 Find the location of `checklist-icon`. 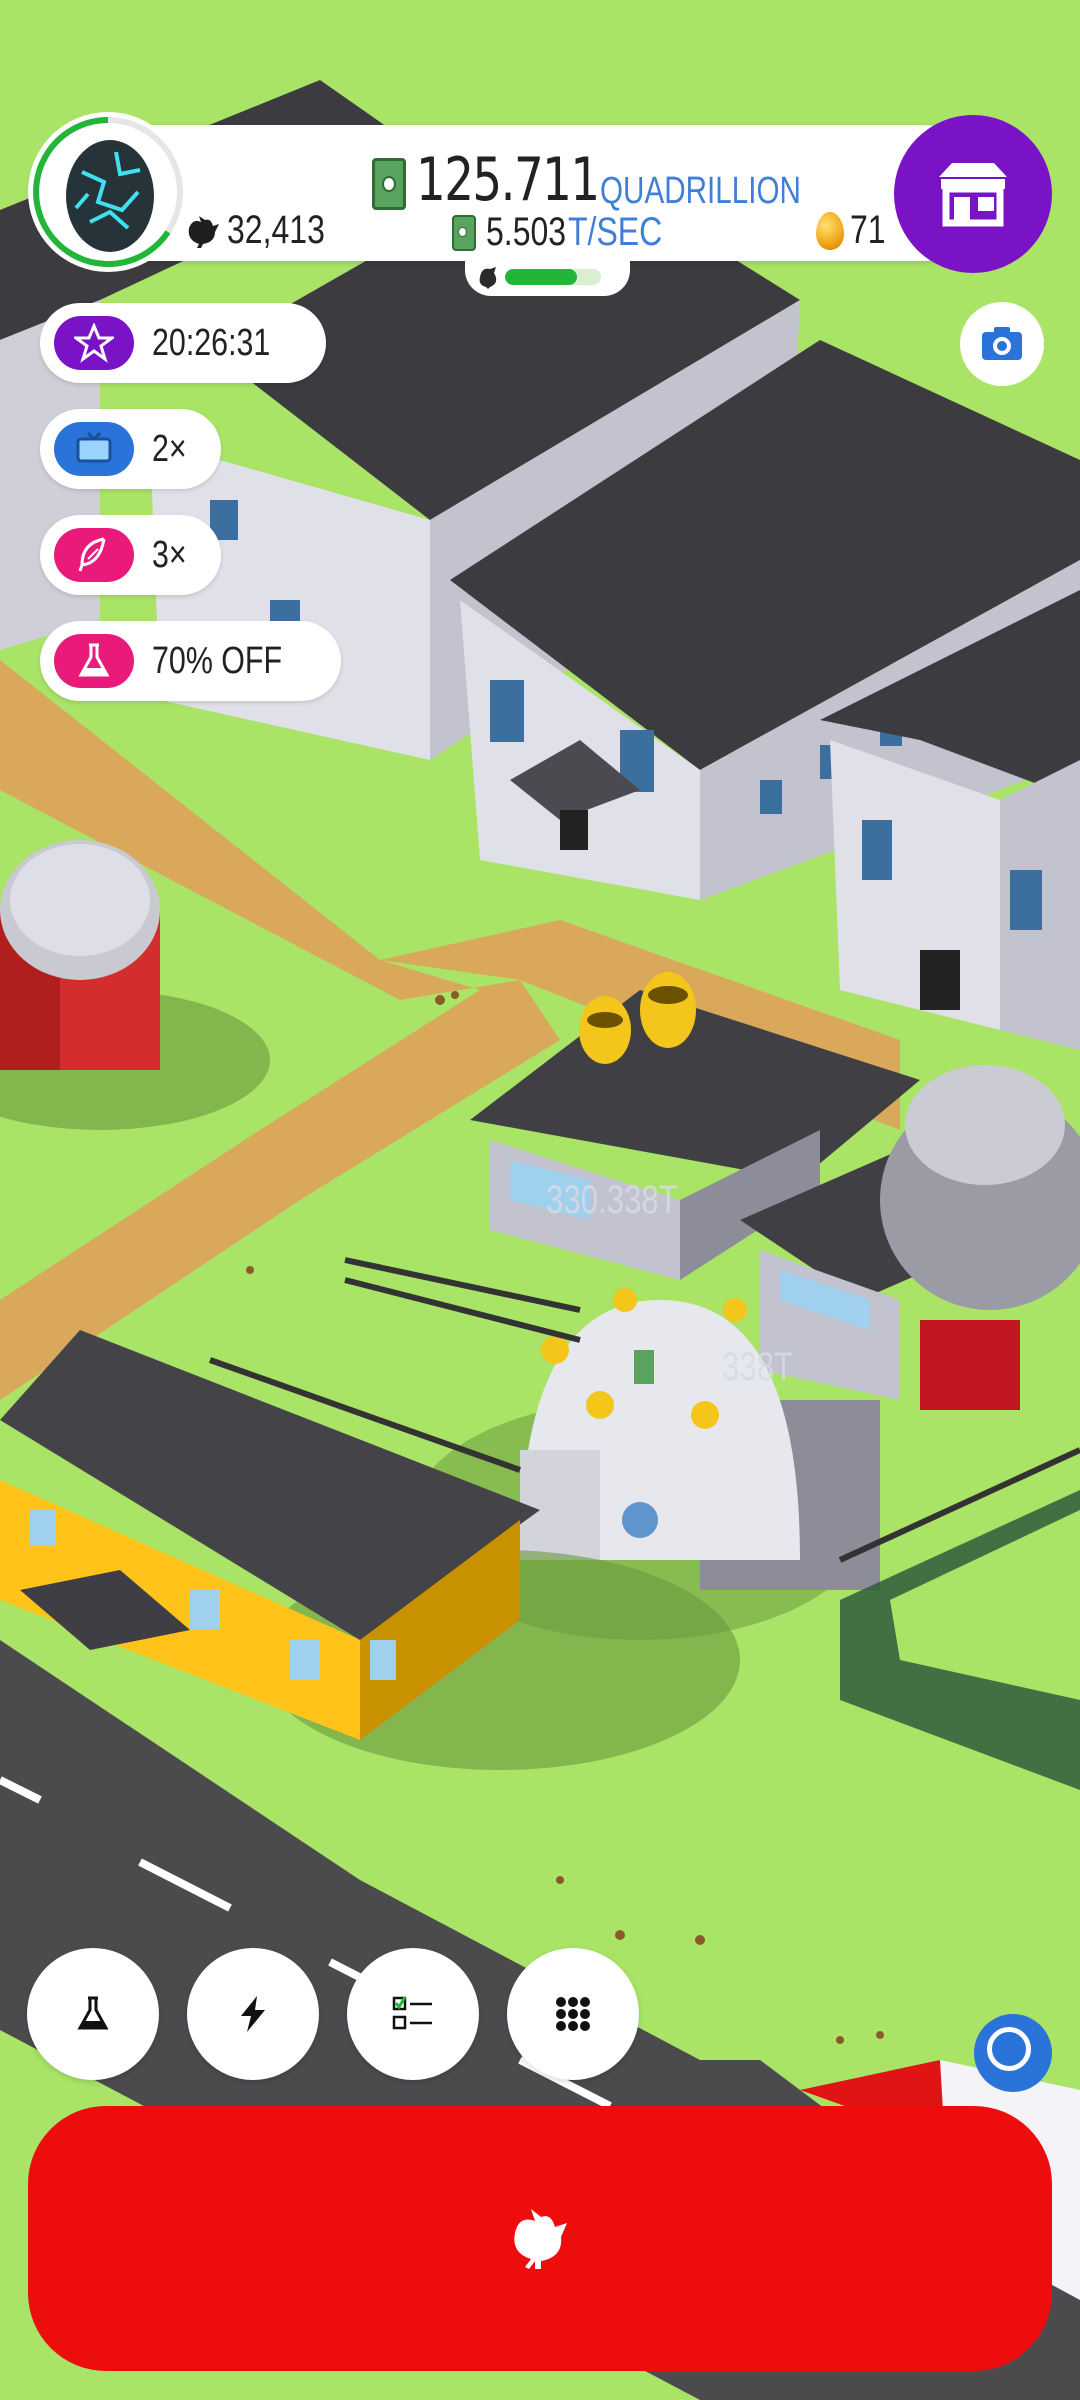

checklist-icon is located at coordinates (412, 2013).